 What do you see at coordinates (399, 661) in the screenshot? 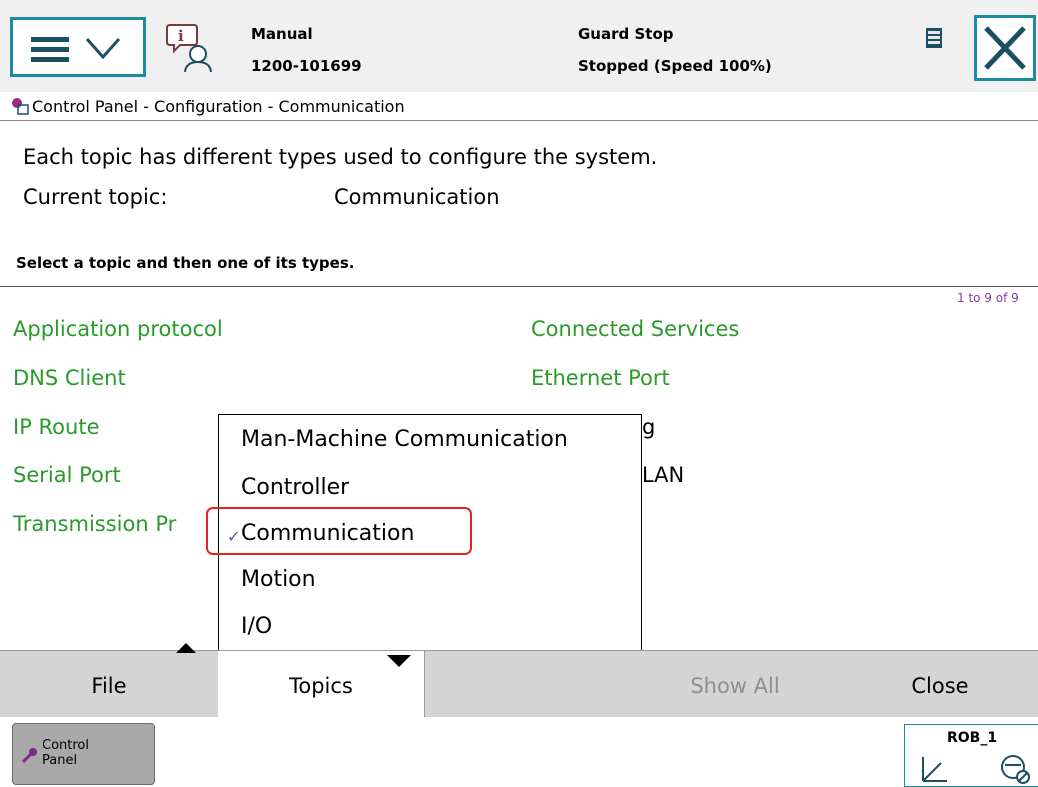
I see `caret-down-icon` at bounding box center [399, 661].